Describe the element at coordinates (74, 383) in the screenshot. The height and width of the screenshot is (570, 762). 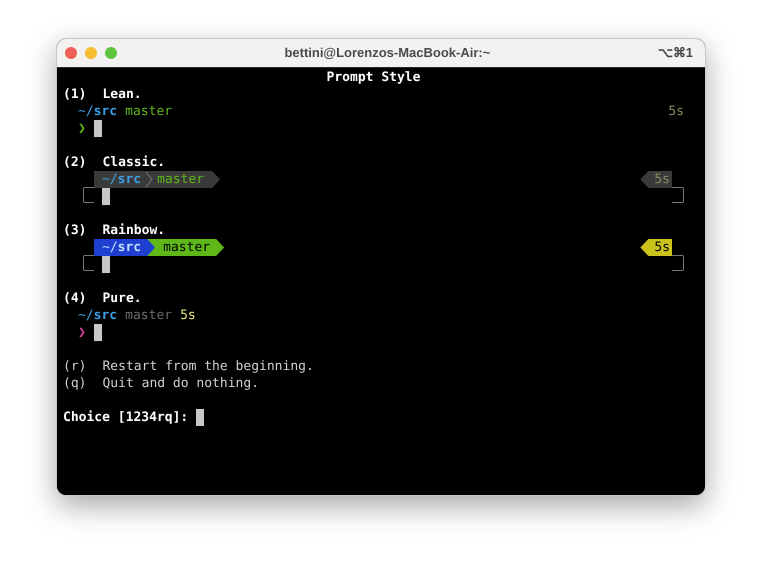
I see `option-key: (q)` at that location.